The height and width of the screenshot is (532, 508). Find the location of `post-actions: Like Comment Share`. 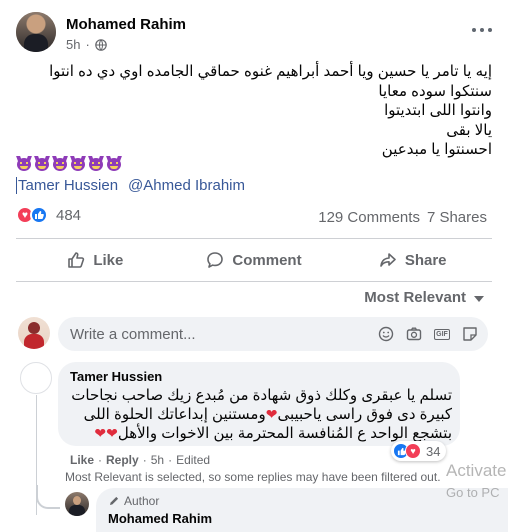

post-actions: Like Comment Share is located at coordinates (254, 260).